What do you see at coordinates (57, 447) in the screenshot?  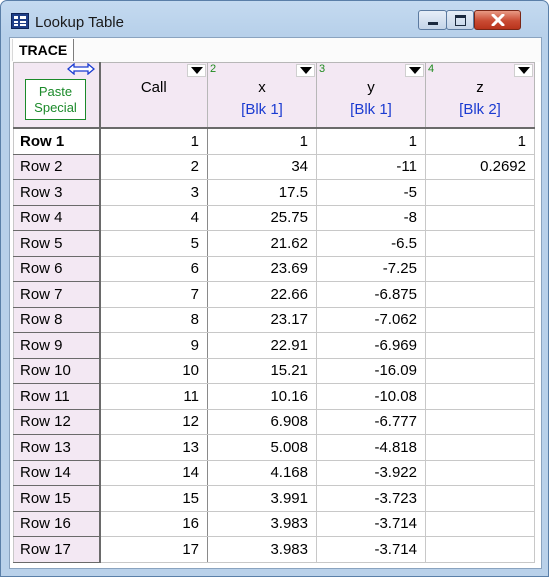 I see `row-label: Row 13` at bounding box center [57, 447].